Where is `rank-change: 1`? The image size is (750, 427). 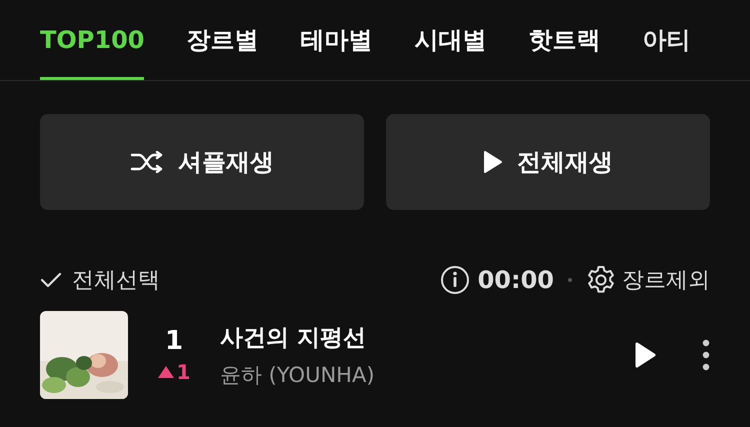 rank-change: 1 is located at coordinates (183, 372).